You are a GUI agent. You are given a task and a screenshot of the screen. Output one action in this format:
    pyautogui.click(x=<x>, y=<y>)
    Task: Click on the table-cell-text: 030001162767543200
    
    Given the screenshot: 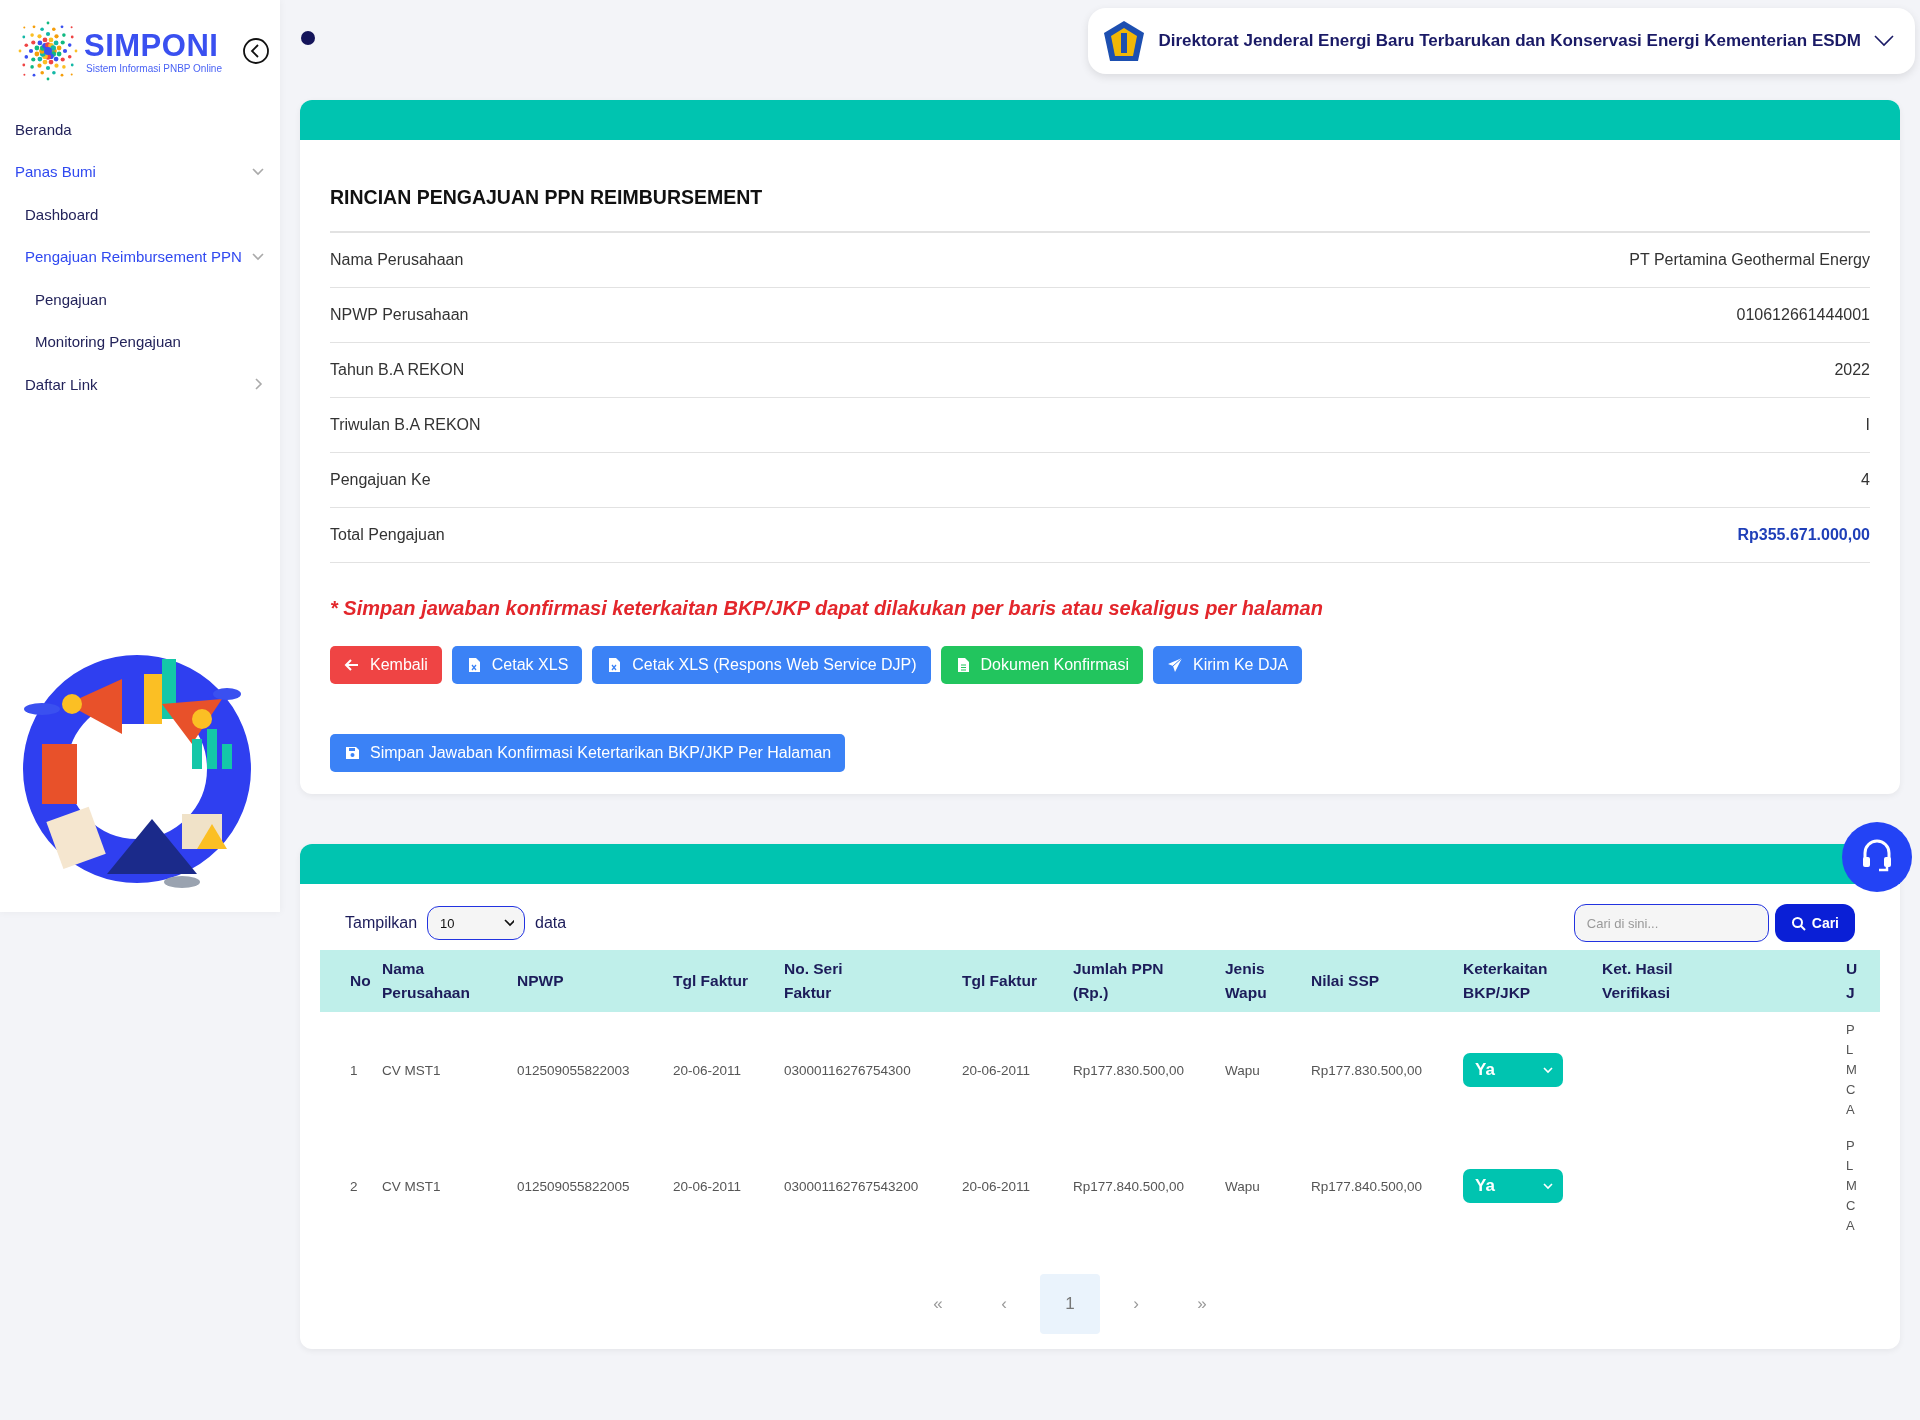 What is the action you would take?
    pyautogui.click(x=851, y=1186)
    